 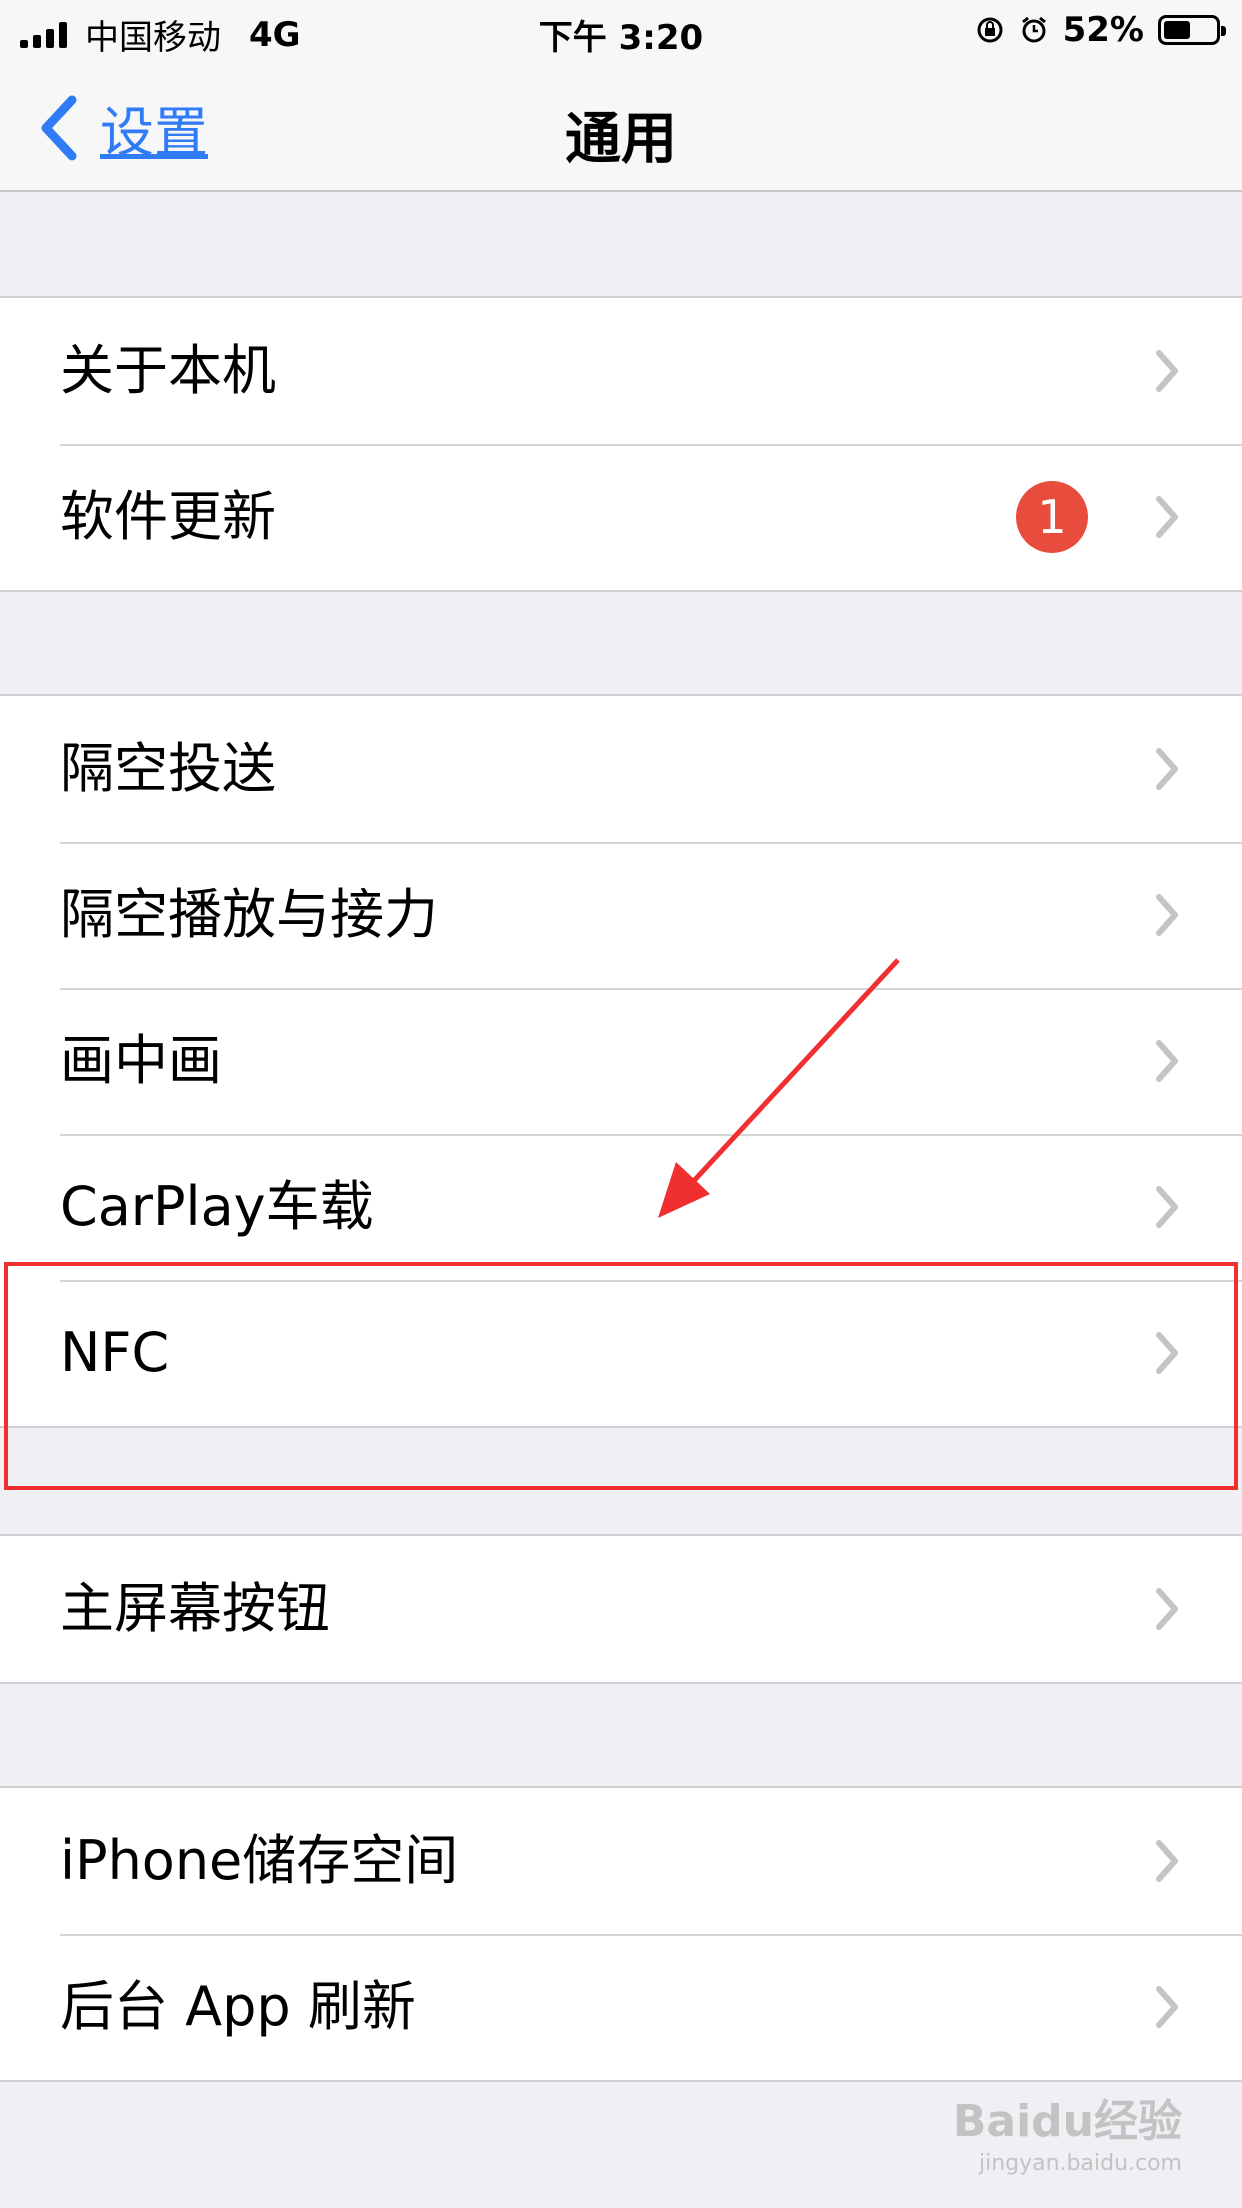 I want to click on row-label: CarPlay车载, so click(x=217, y=1206).